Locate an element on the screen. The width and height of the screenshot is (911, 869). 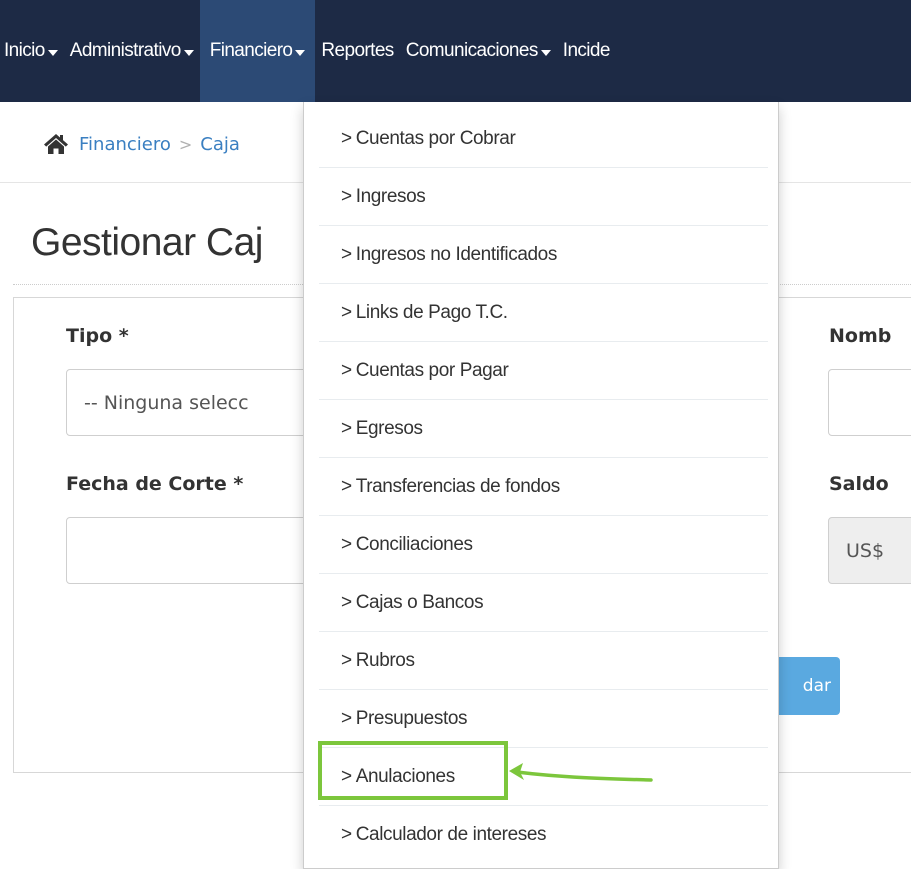
menu-item-label: Conciliaciones is located at coordinates (414, 544).